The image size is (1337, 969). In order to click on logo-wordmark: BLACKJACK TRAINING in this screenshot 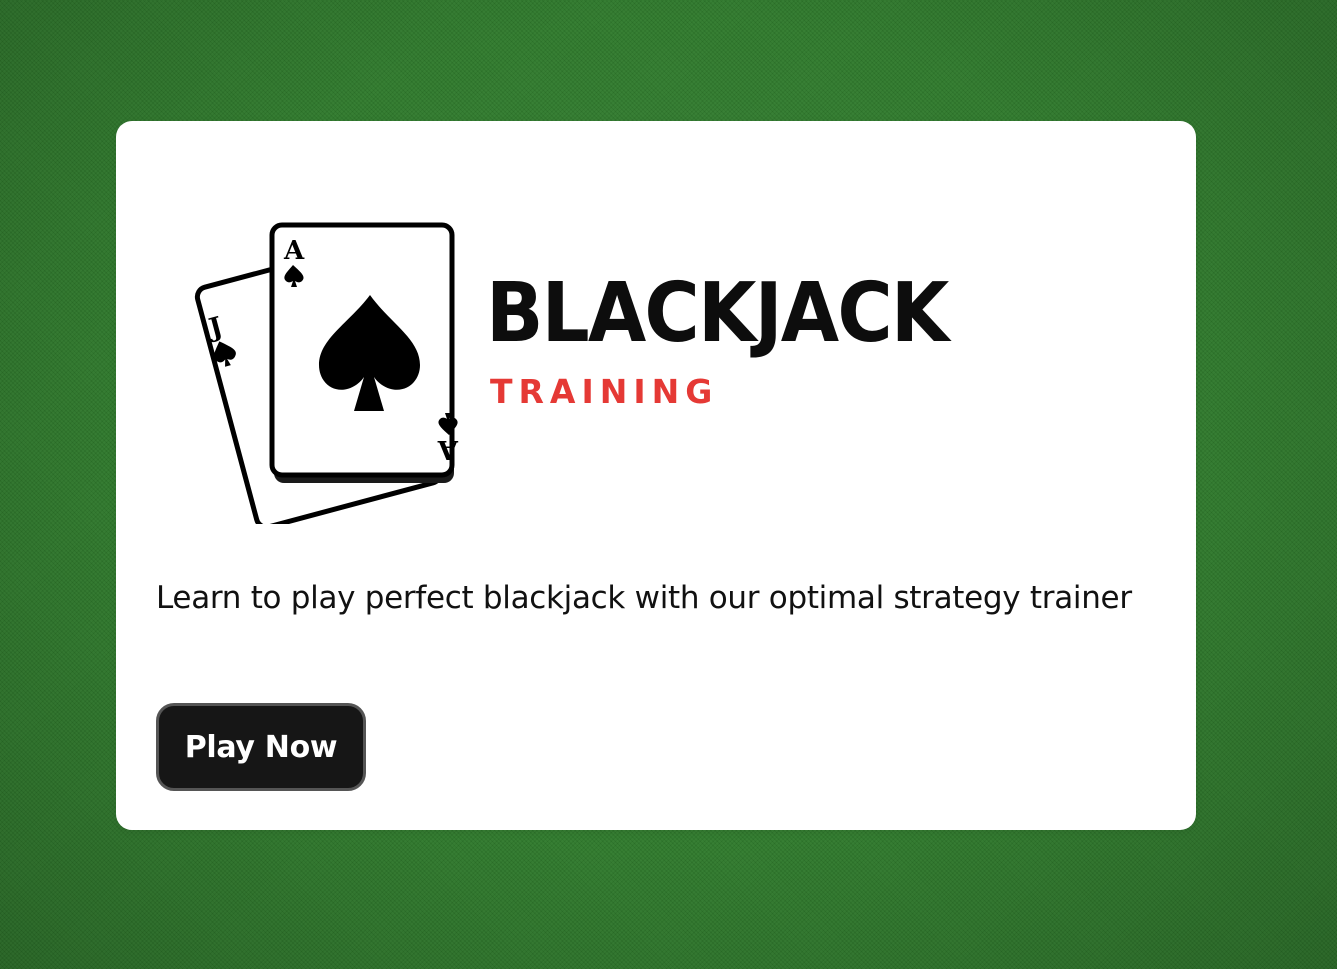, I will do `click(786, 348)`.